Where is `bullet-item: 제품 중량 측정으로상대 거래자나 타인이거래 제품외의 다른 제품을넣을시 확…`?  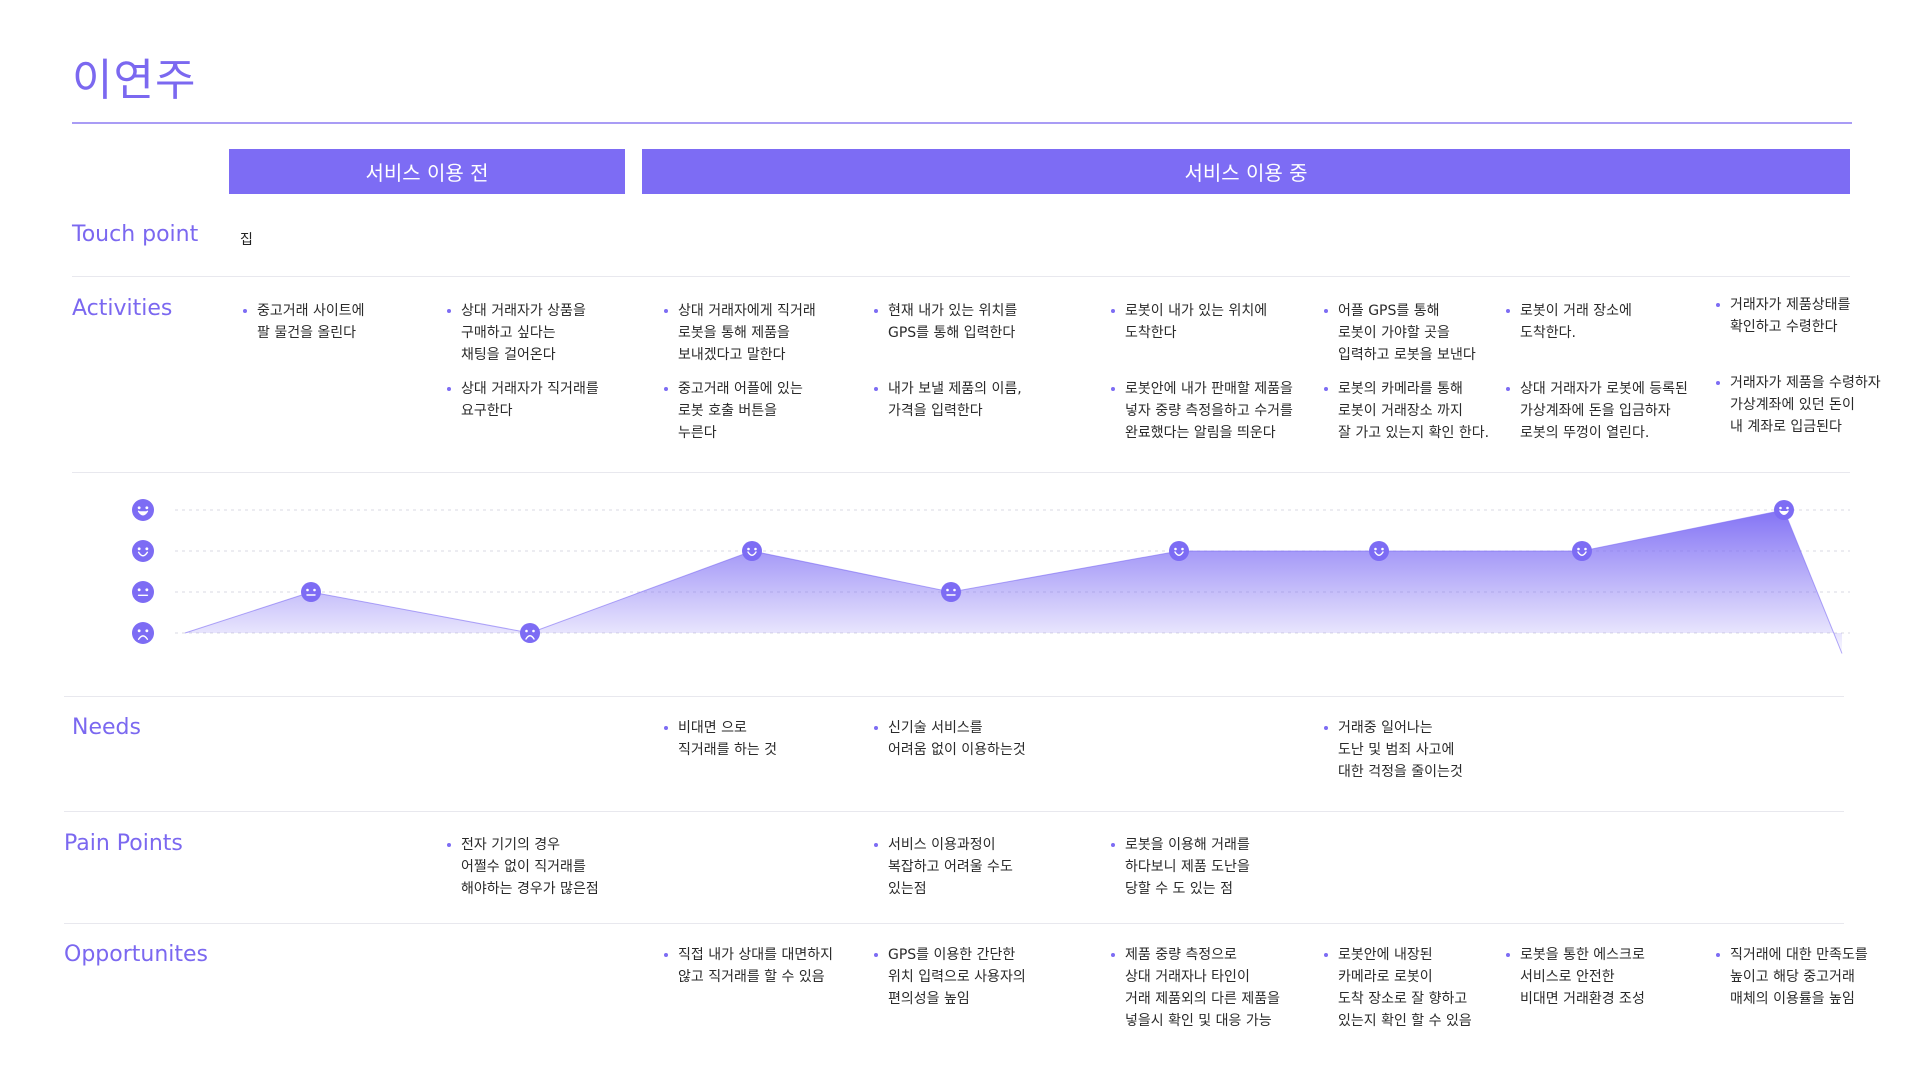 bullet-item: 제품 중량 측정으로상대 거래자나 타인이거래 제품외의 다른 제품을넣을시 확… is located at coordinates (1195, 988).